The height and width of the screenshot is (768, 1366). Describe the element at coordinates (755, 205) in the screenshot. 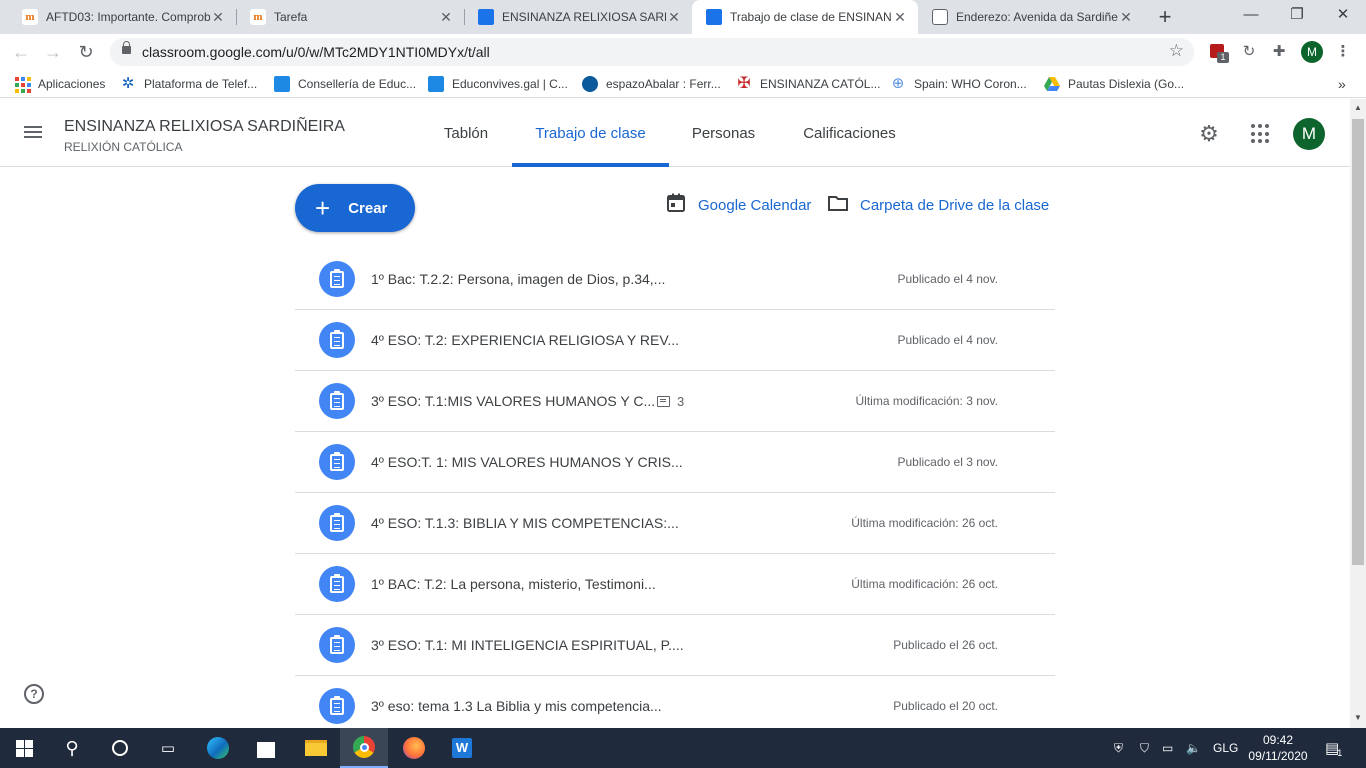

I see `calendar-link-label: Google Calendar` at that location.